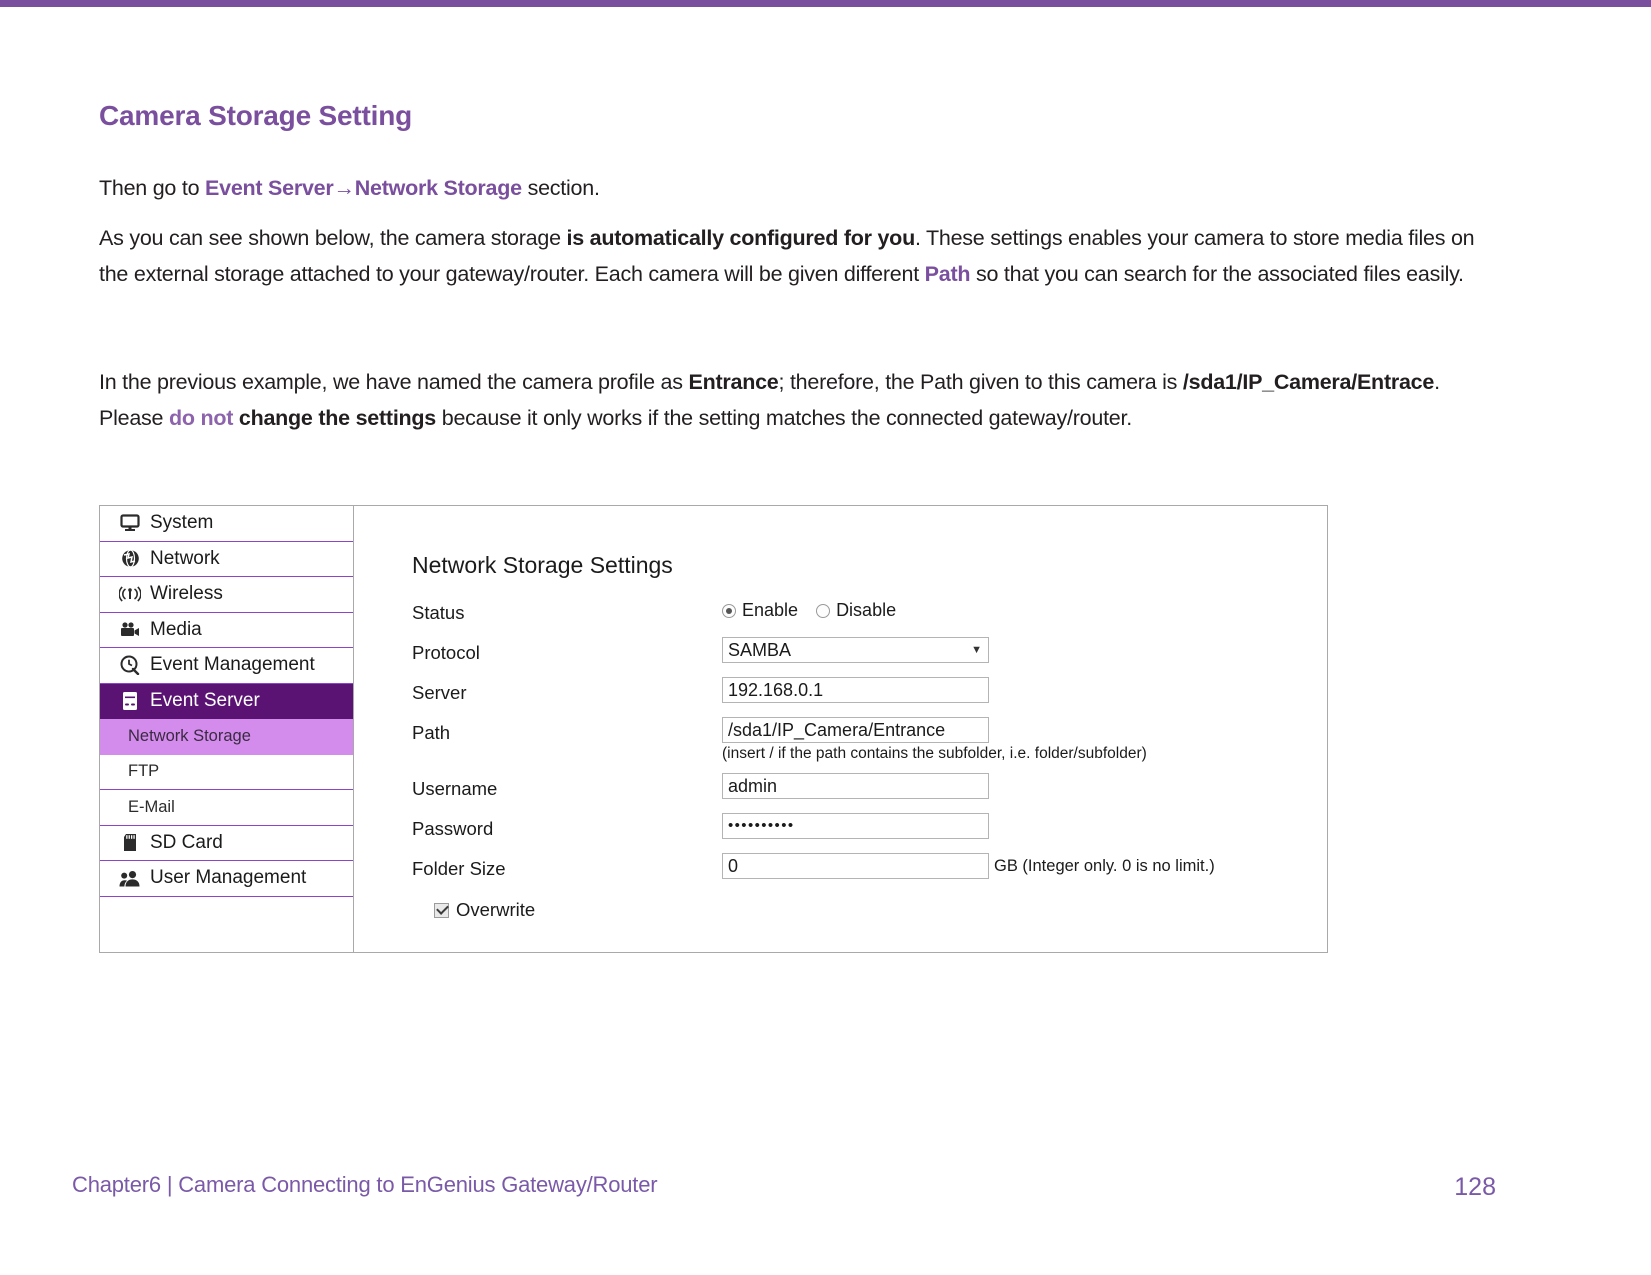 The width and height of the screenshot is (1651, 1275). I want to click on para2-path-term: Path, so click(947, 274).